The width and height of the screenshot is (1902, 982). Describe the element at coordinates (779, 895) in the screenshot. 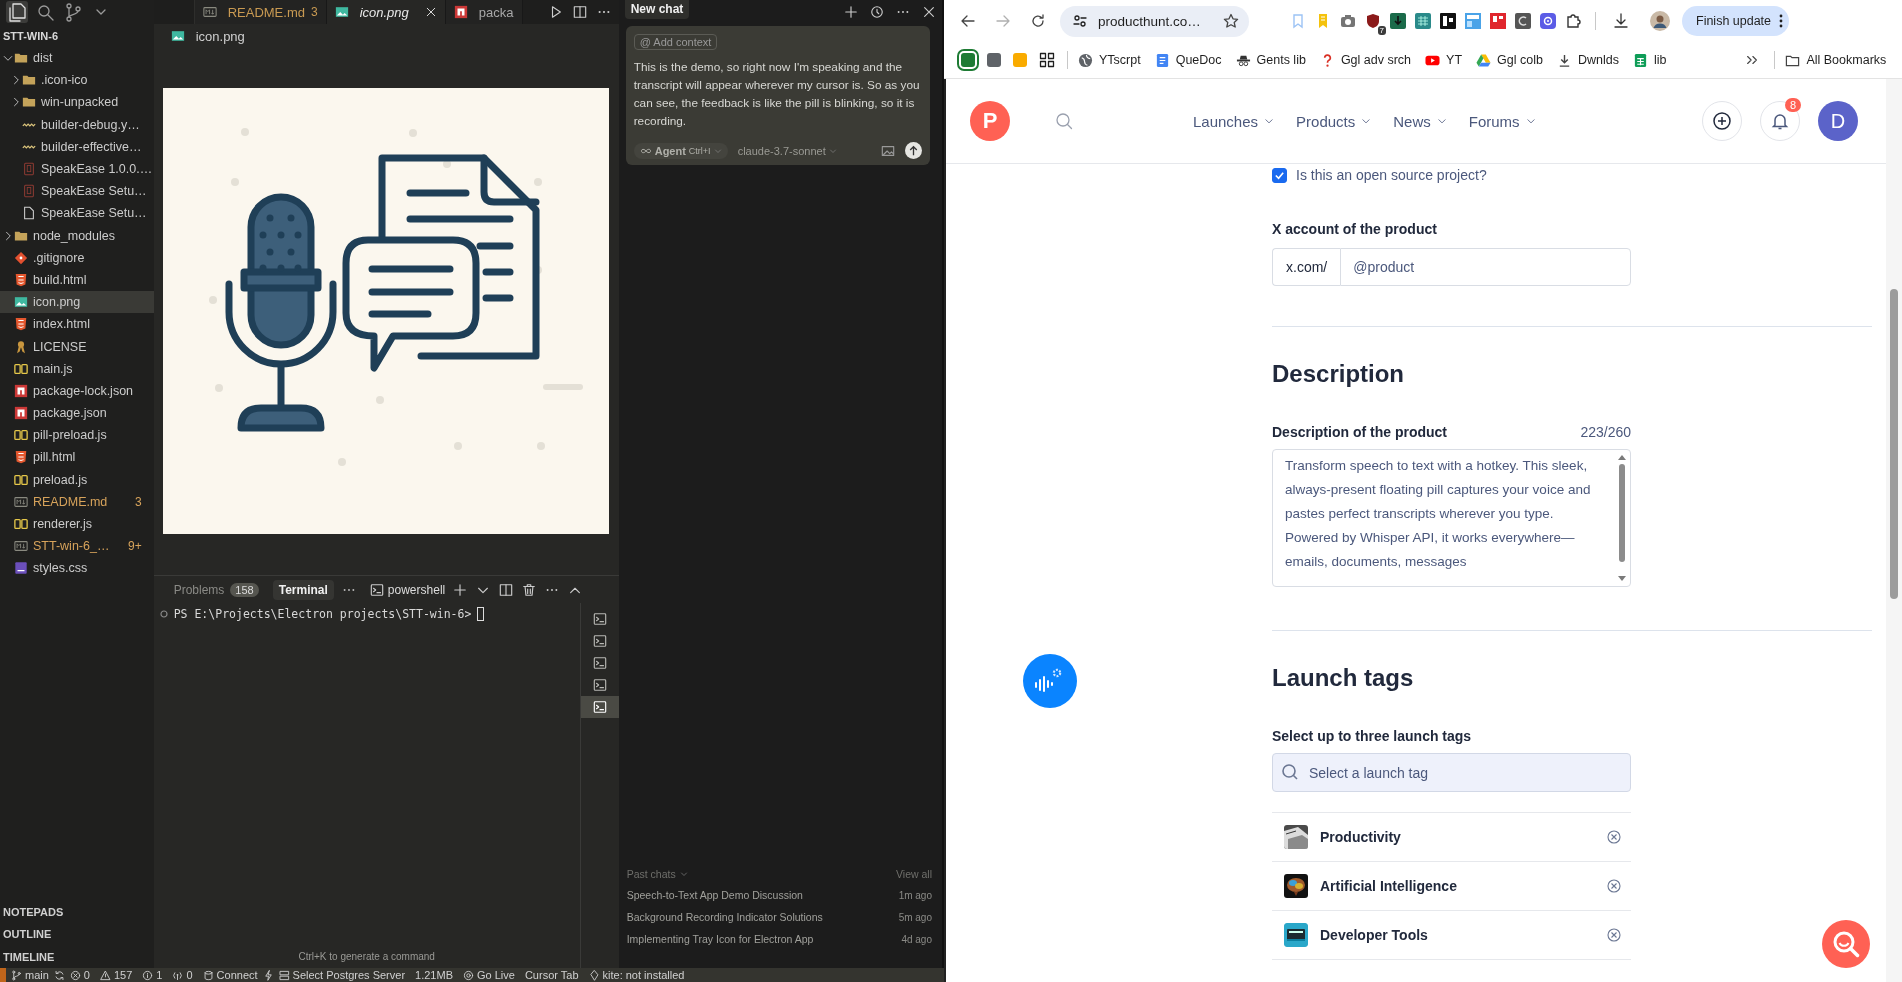

I see `past-chat-item: Speech-to-Text App Demo Discussion 1m ago` at that location.